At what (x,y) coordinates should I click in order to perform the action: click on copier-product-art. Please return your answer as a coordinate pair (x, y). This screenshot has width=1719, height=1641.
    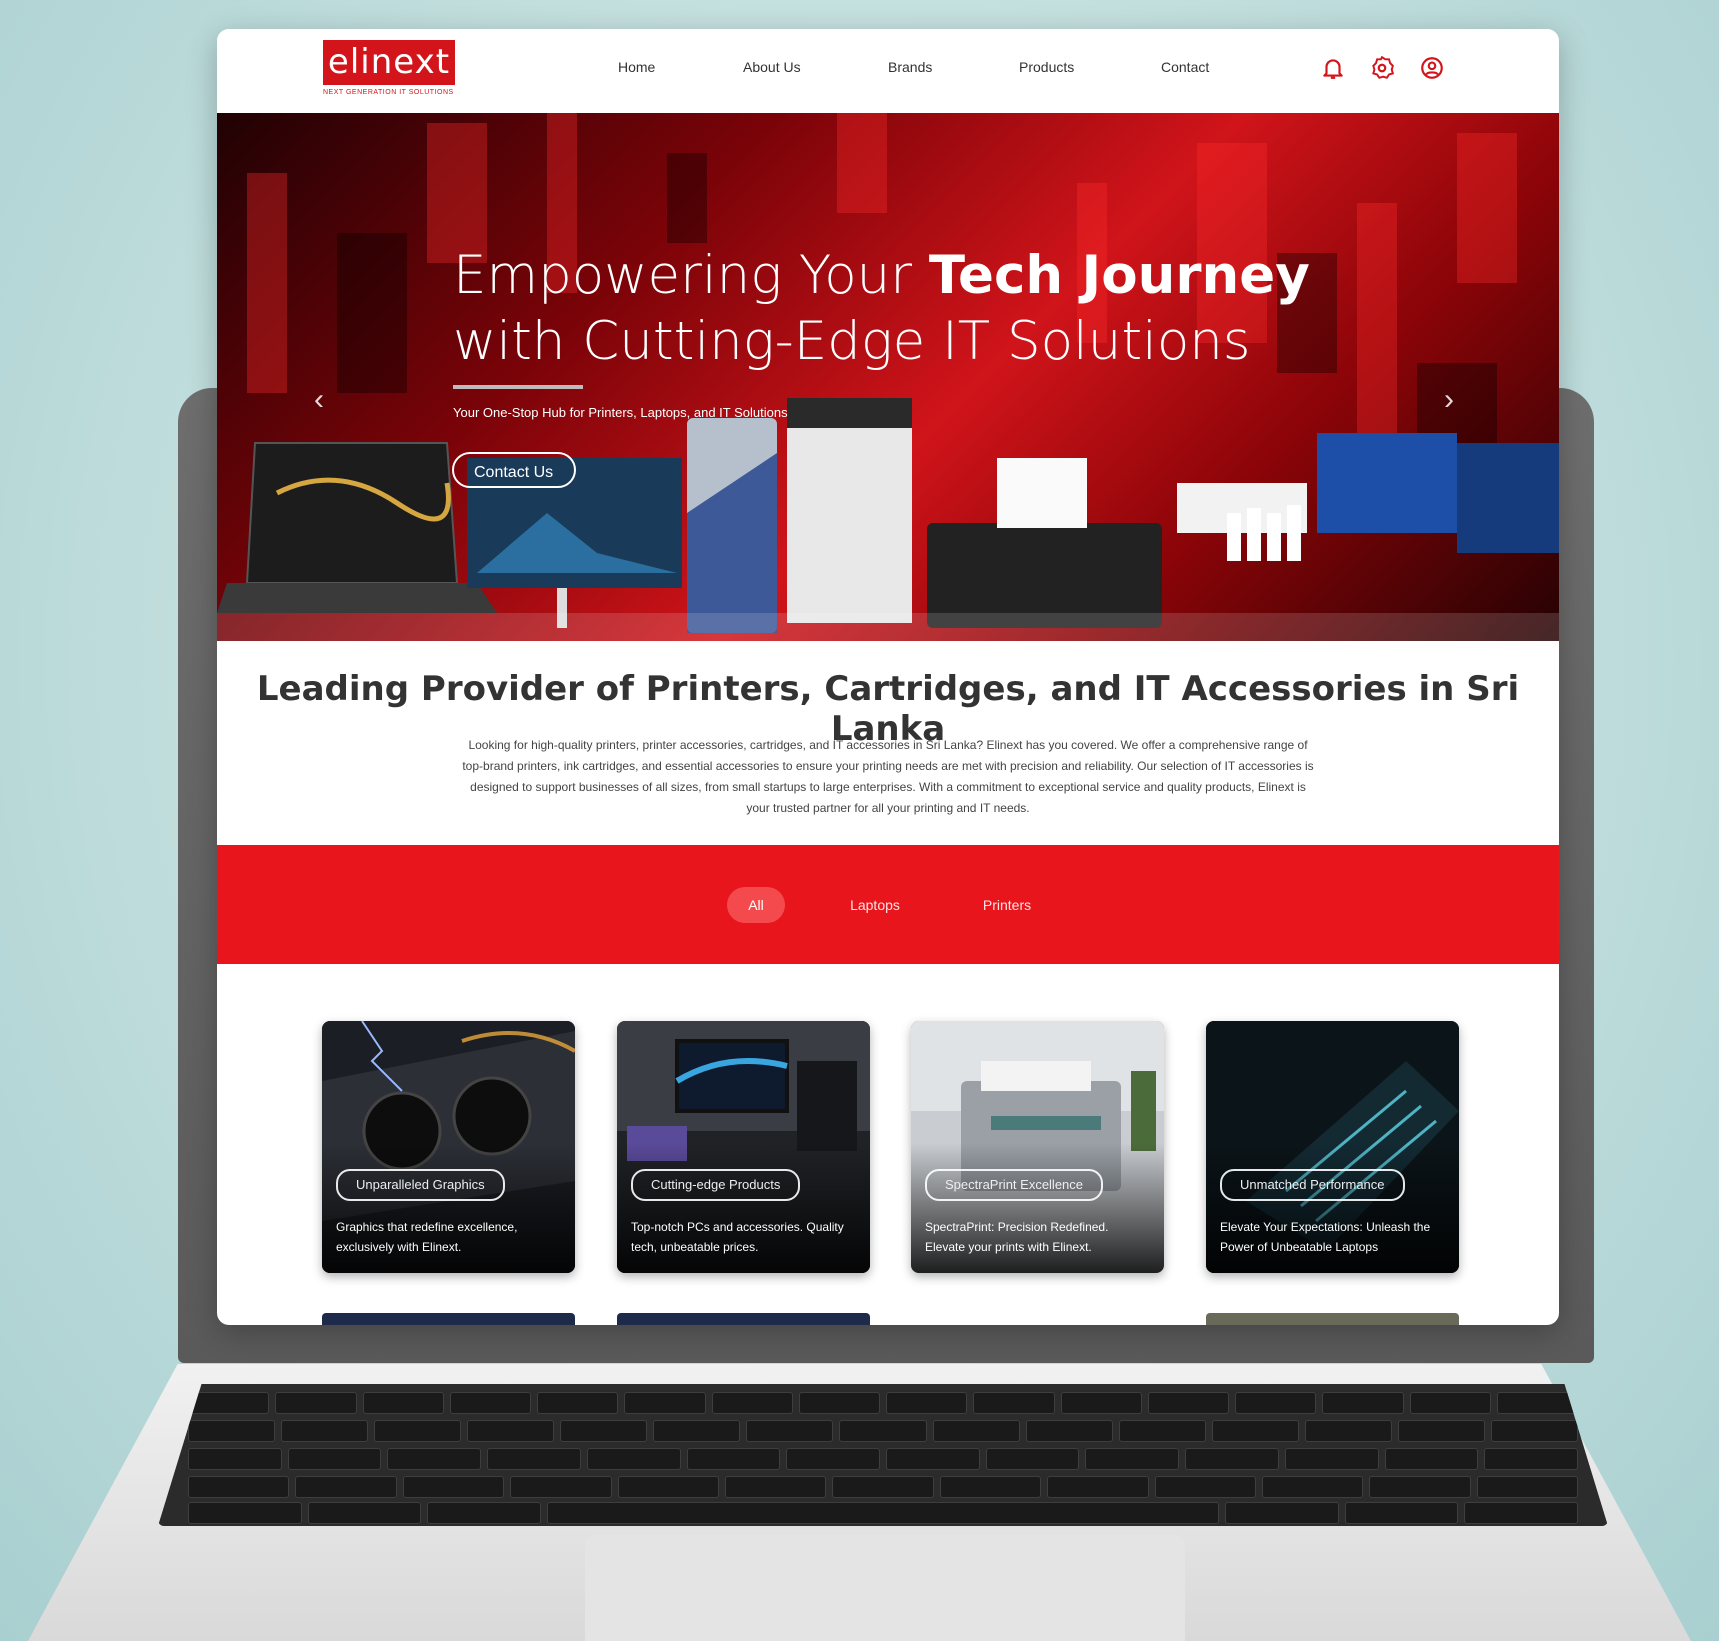
    Looking at the image, I should click on (849, 518).